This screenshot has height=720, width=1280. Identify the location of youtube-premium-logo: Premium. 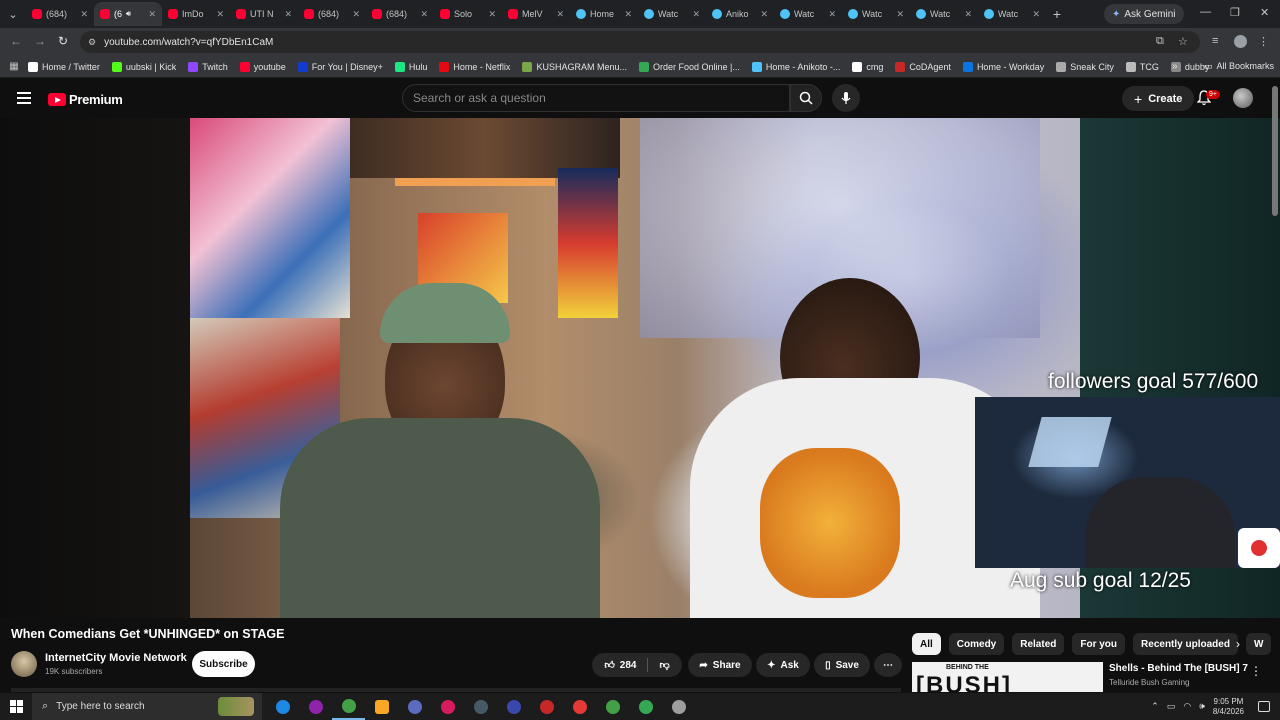
(85, 99).